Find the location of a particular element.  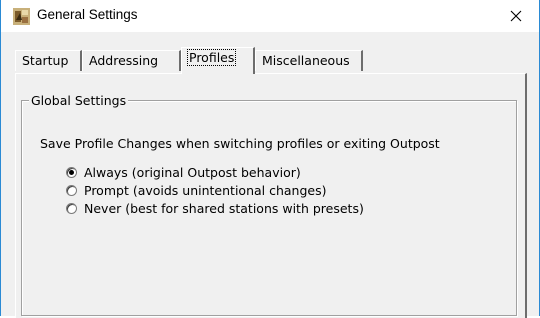

tab-label: Startup is located at coordinates (45, 60).